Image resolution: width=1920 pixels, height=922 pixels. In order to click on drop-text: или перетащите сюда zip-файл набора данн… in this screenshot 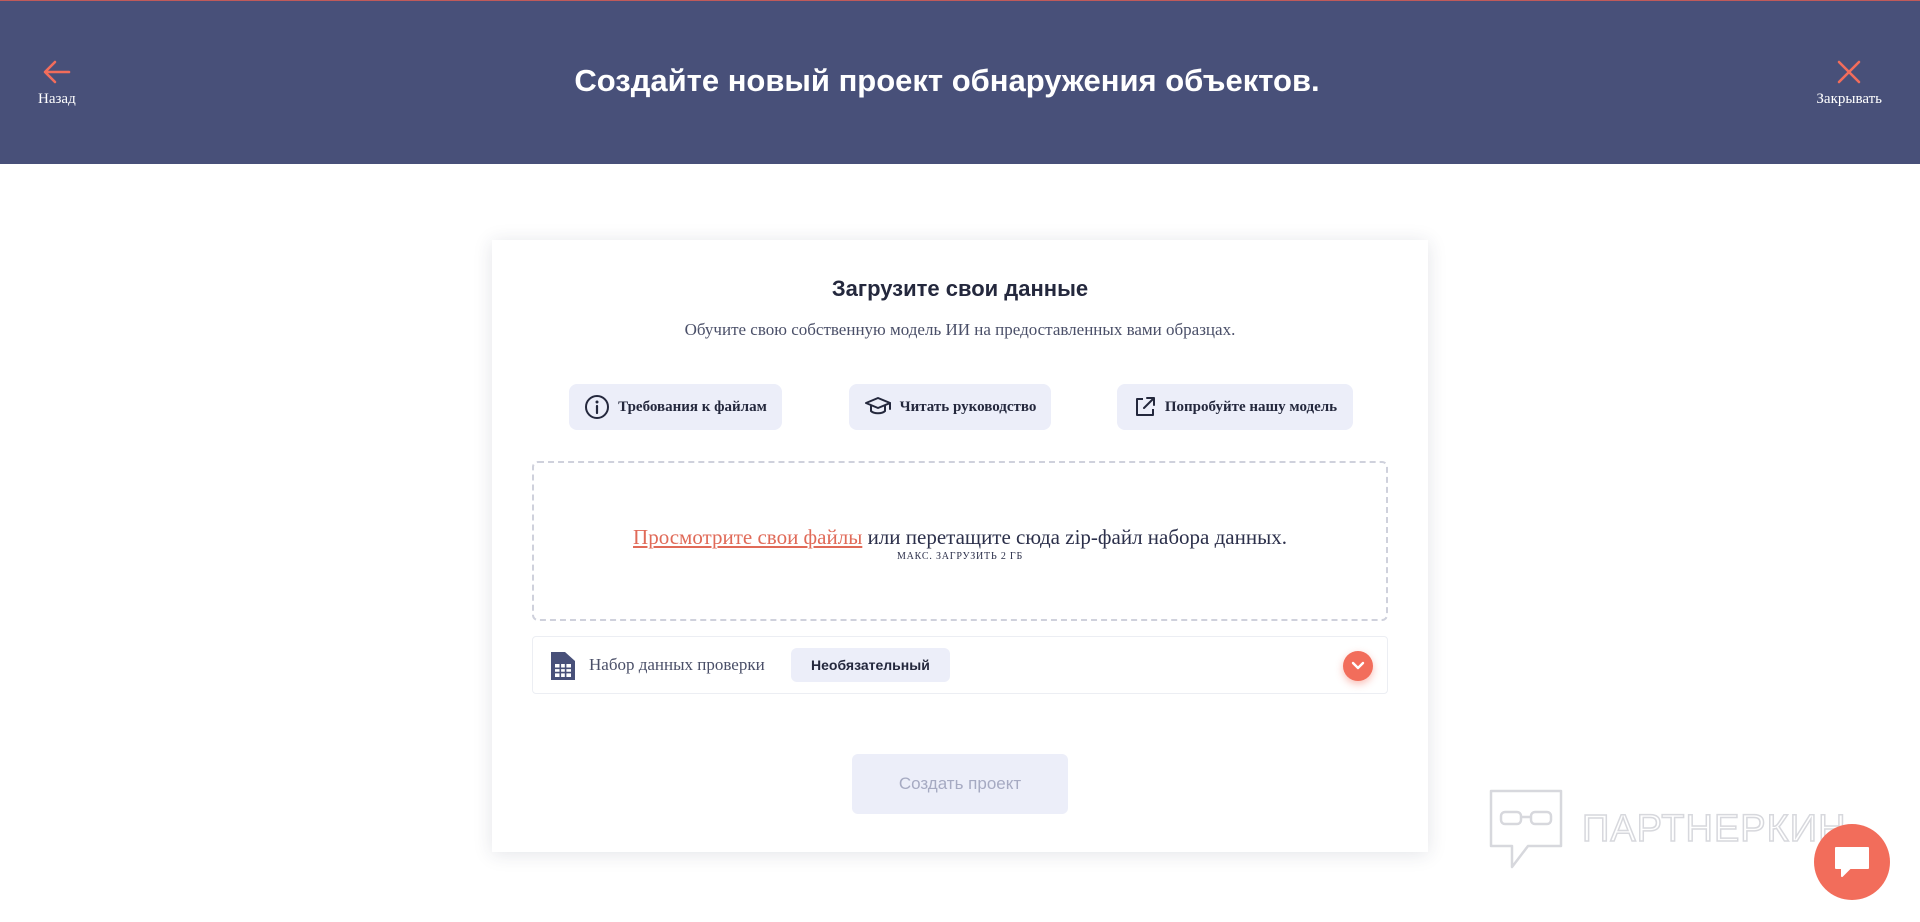, I will do `click(1074, 537)`.